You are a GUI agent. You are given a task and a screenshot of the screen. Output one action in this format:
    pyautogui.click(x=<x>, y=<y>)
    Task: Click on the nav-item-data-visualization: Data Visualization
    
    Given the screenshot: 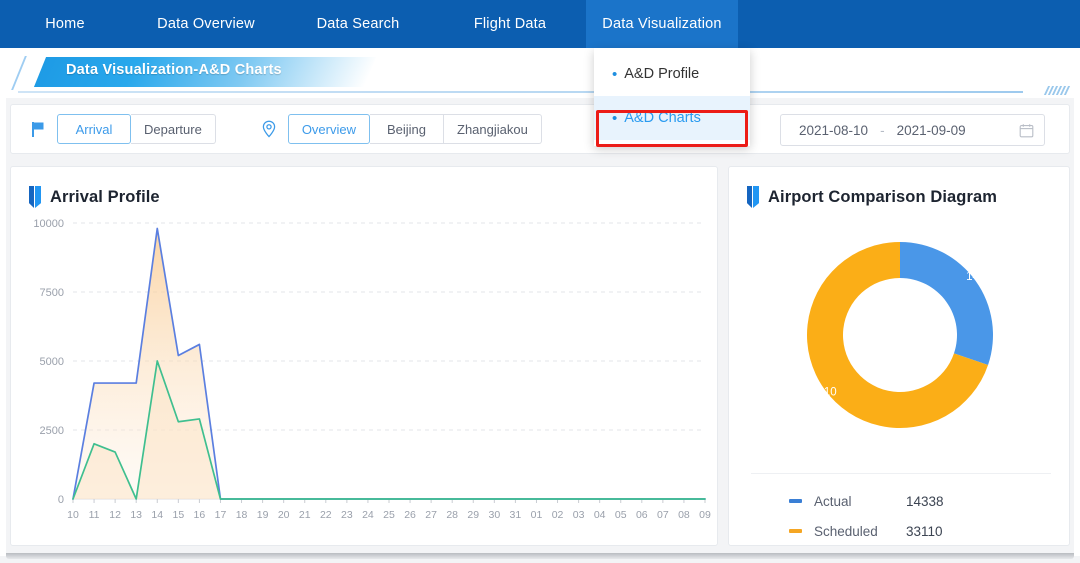 What is the action you would take?
    pyautogui.click(x=662, y=24)
    